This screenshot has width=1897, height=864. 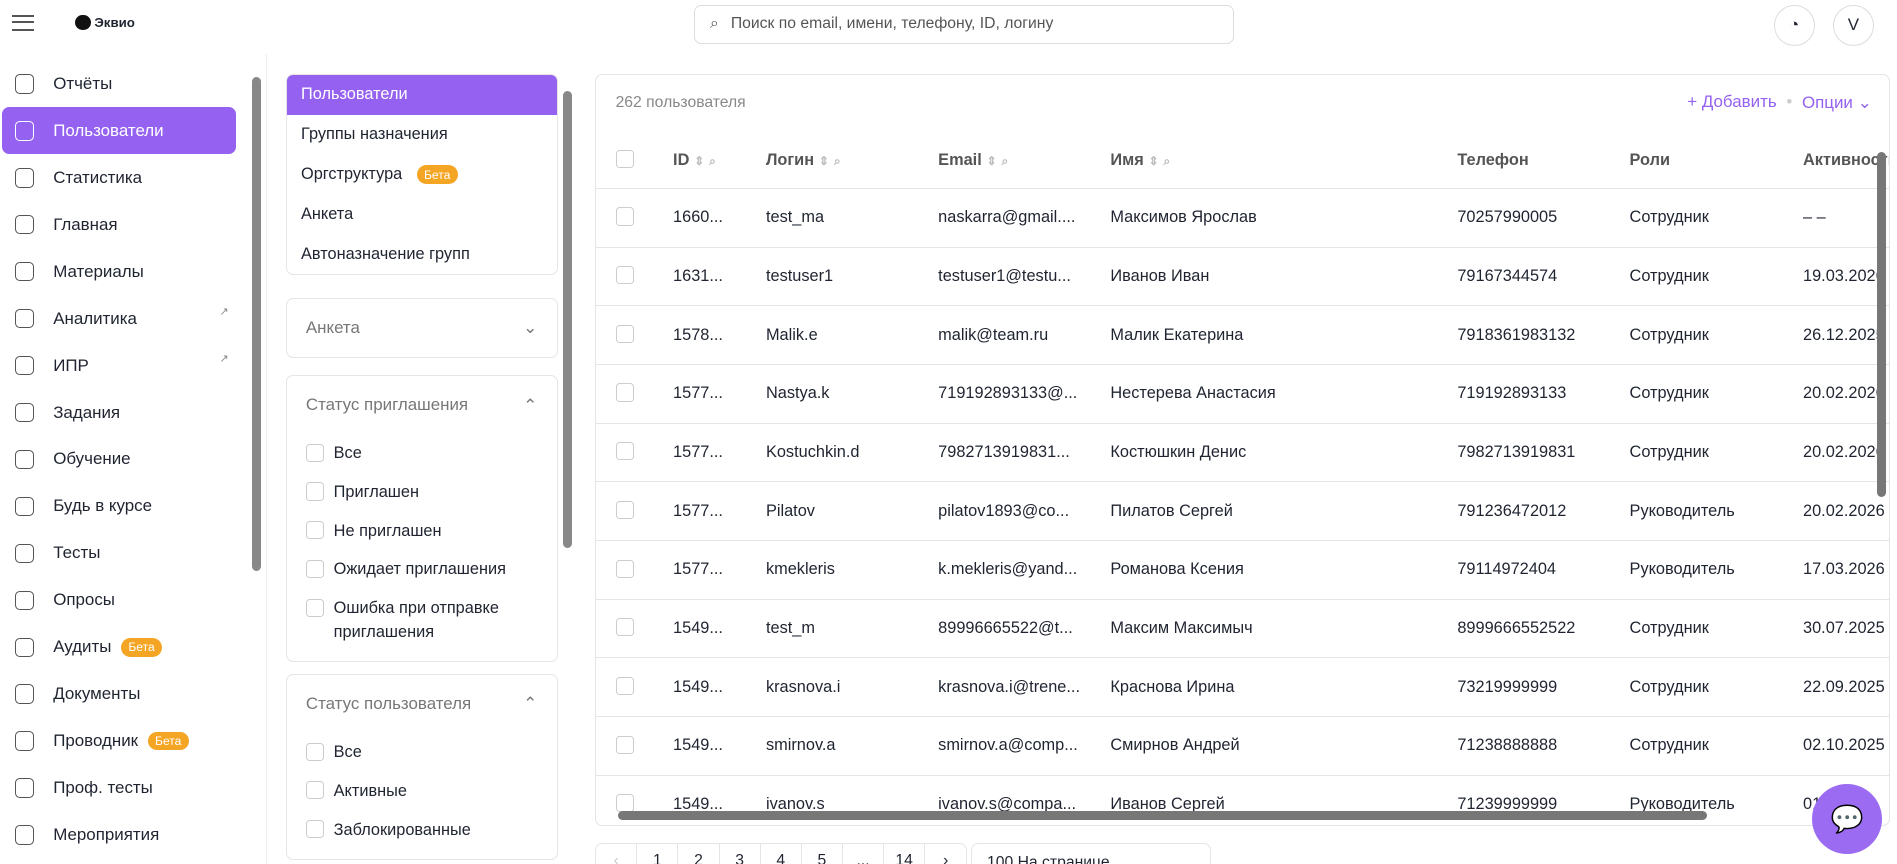 I want to click on sidebar-scrollbar, so click(x=256, y=324).